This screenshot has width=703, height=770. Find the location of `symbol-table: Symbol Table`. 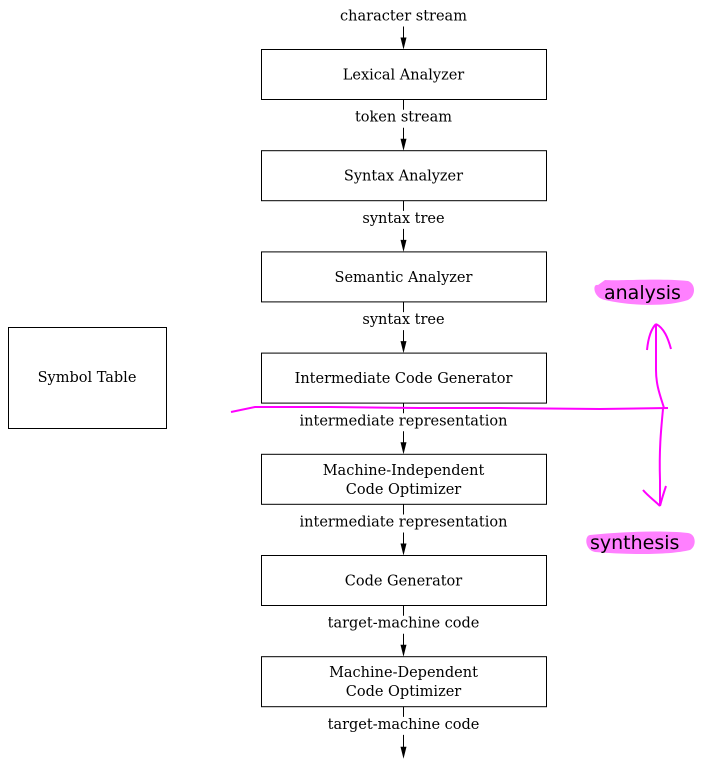

symbol-table: Symbol Table is located at coordinates (87, 378).